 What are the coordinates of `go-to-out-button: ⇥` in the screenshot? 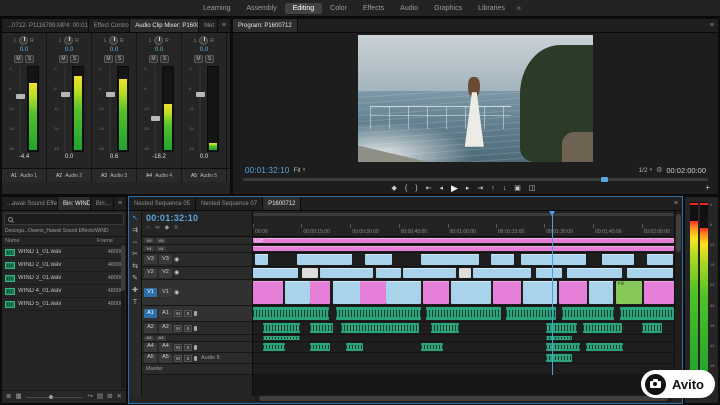 It's located at (480, 188).